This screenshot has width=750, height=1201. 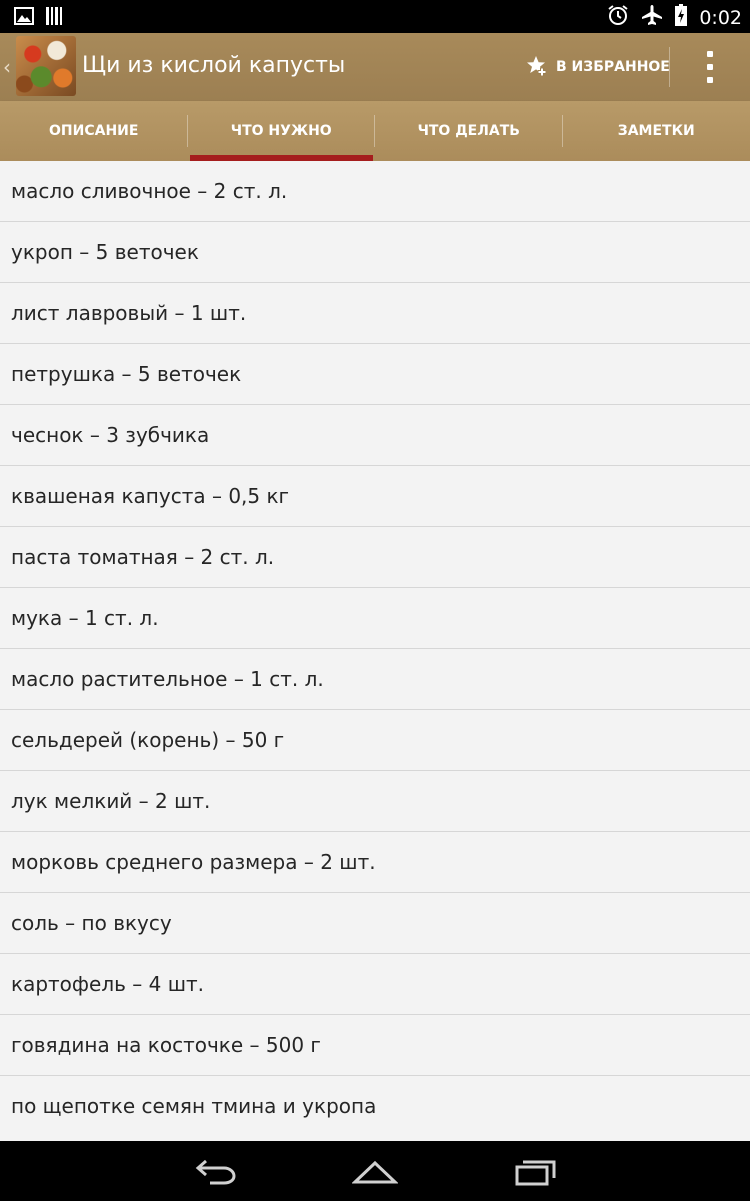 I want to click on tab-label: ОПИСАНИЕ, so click(x=94, y=131).